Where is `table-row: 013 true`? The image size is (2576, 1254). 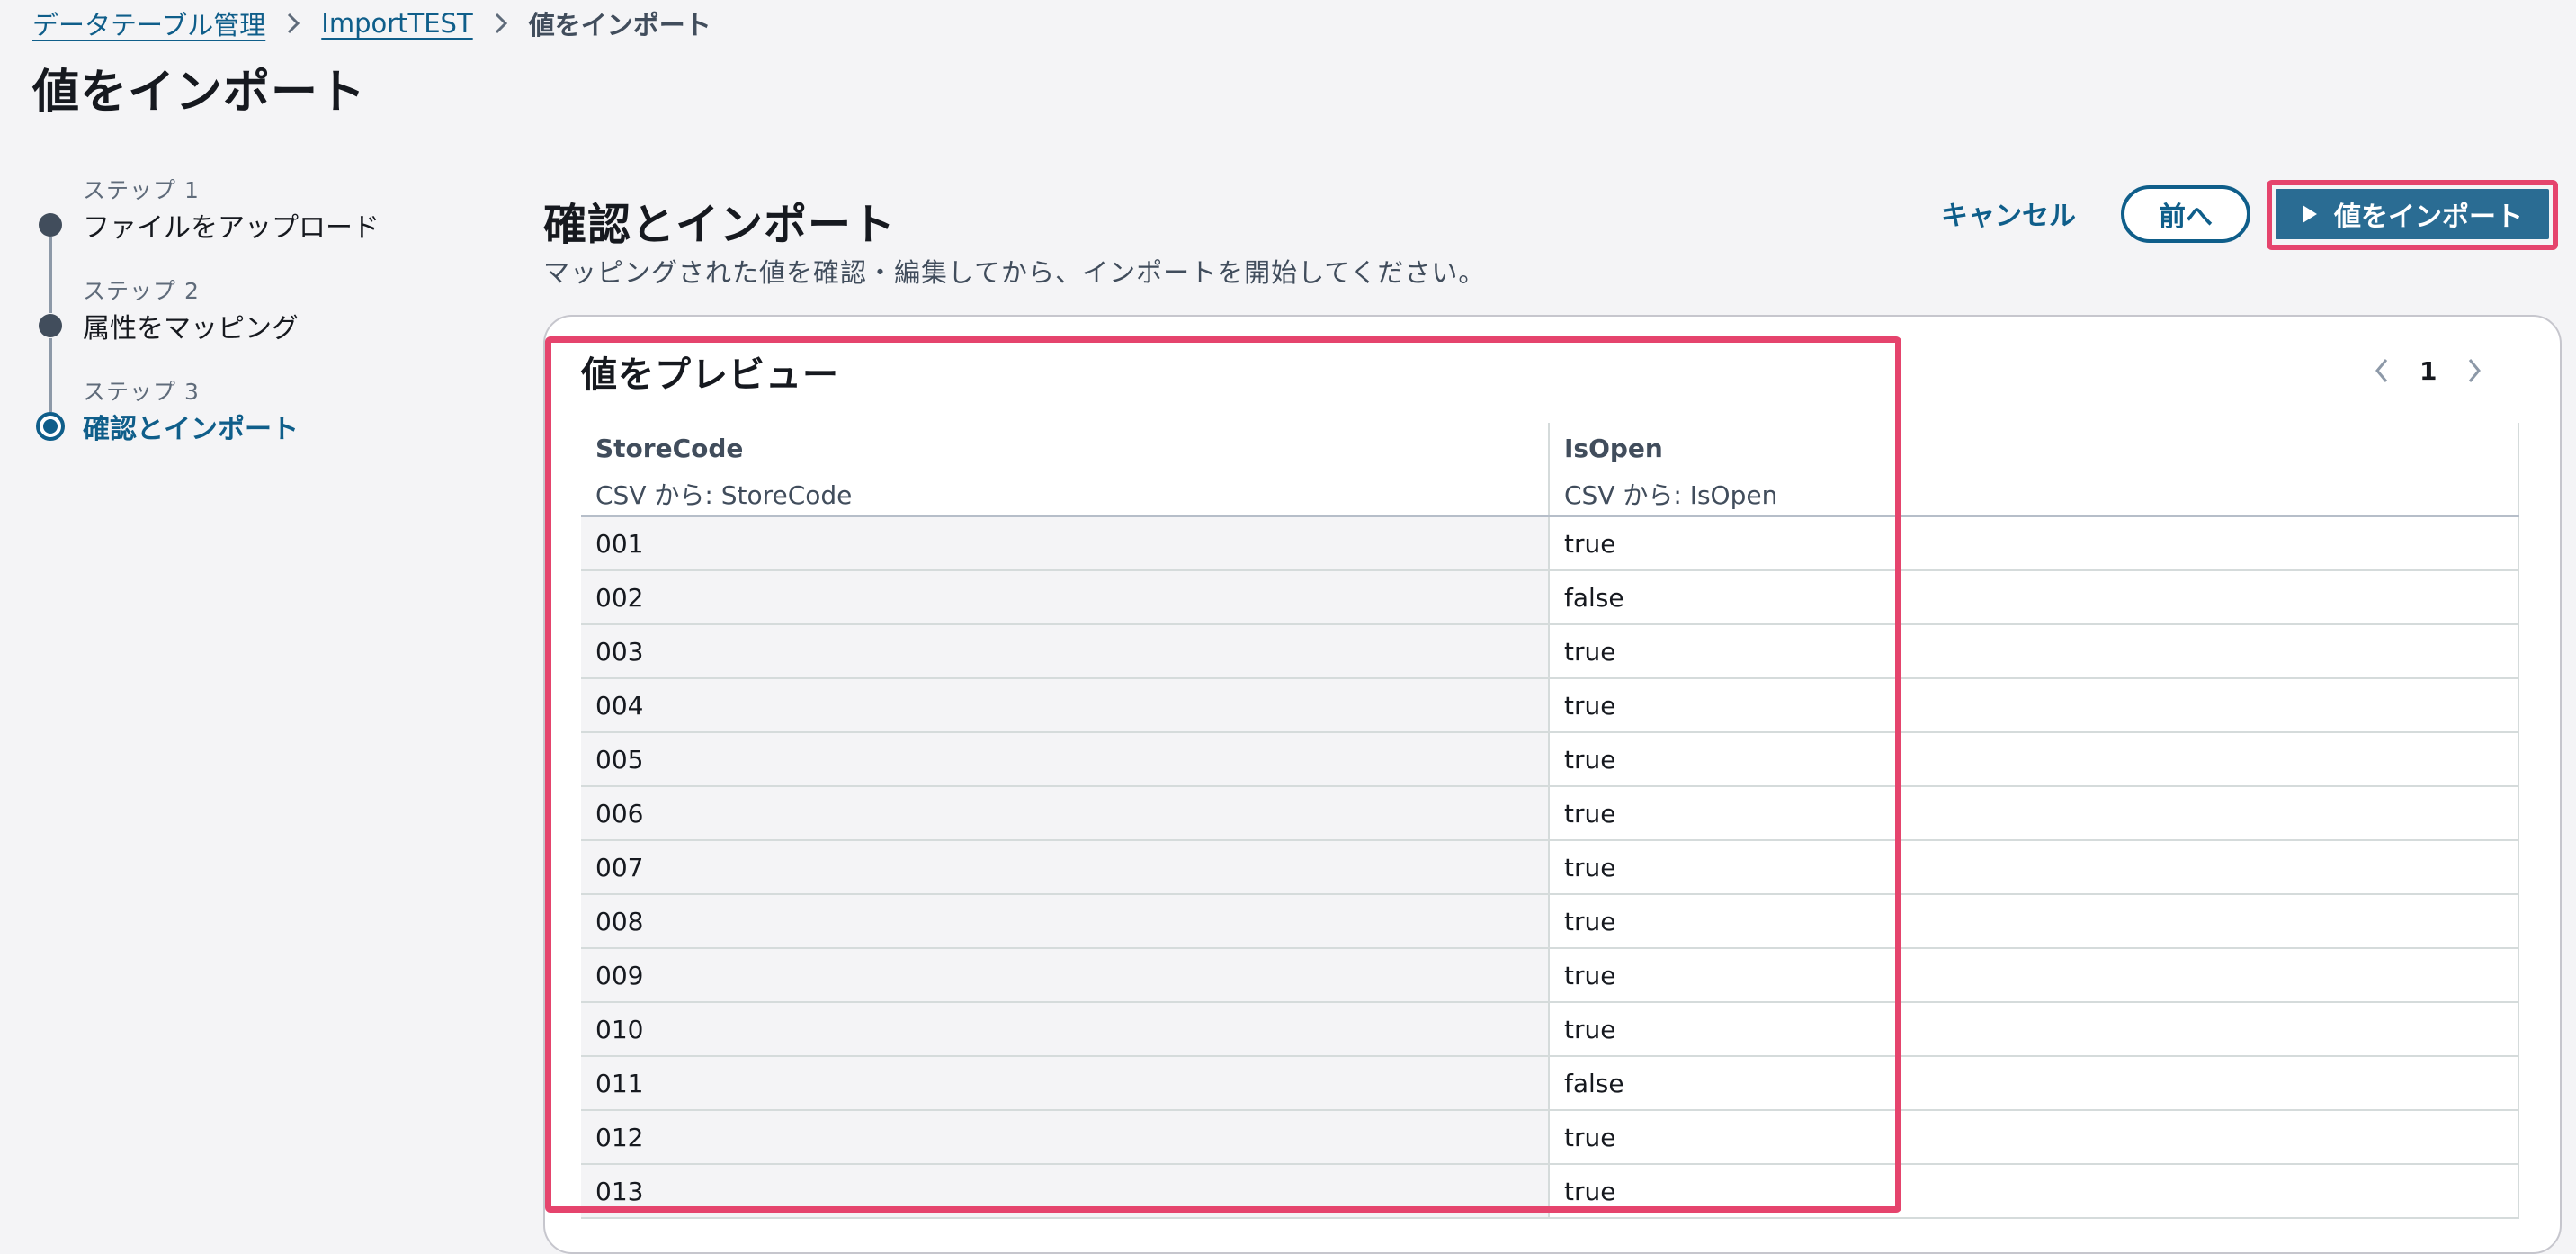 table-row: 013 true is located at coordinates (1550, 1191).